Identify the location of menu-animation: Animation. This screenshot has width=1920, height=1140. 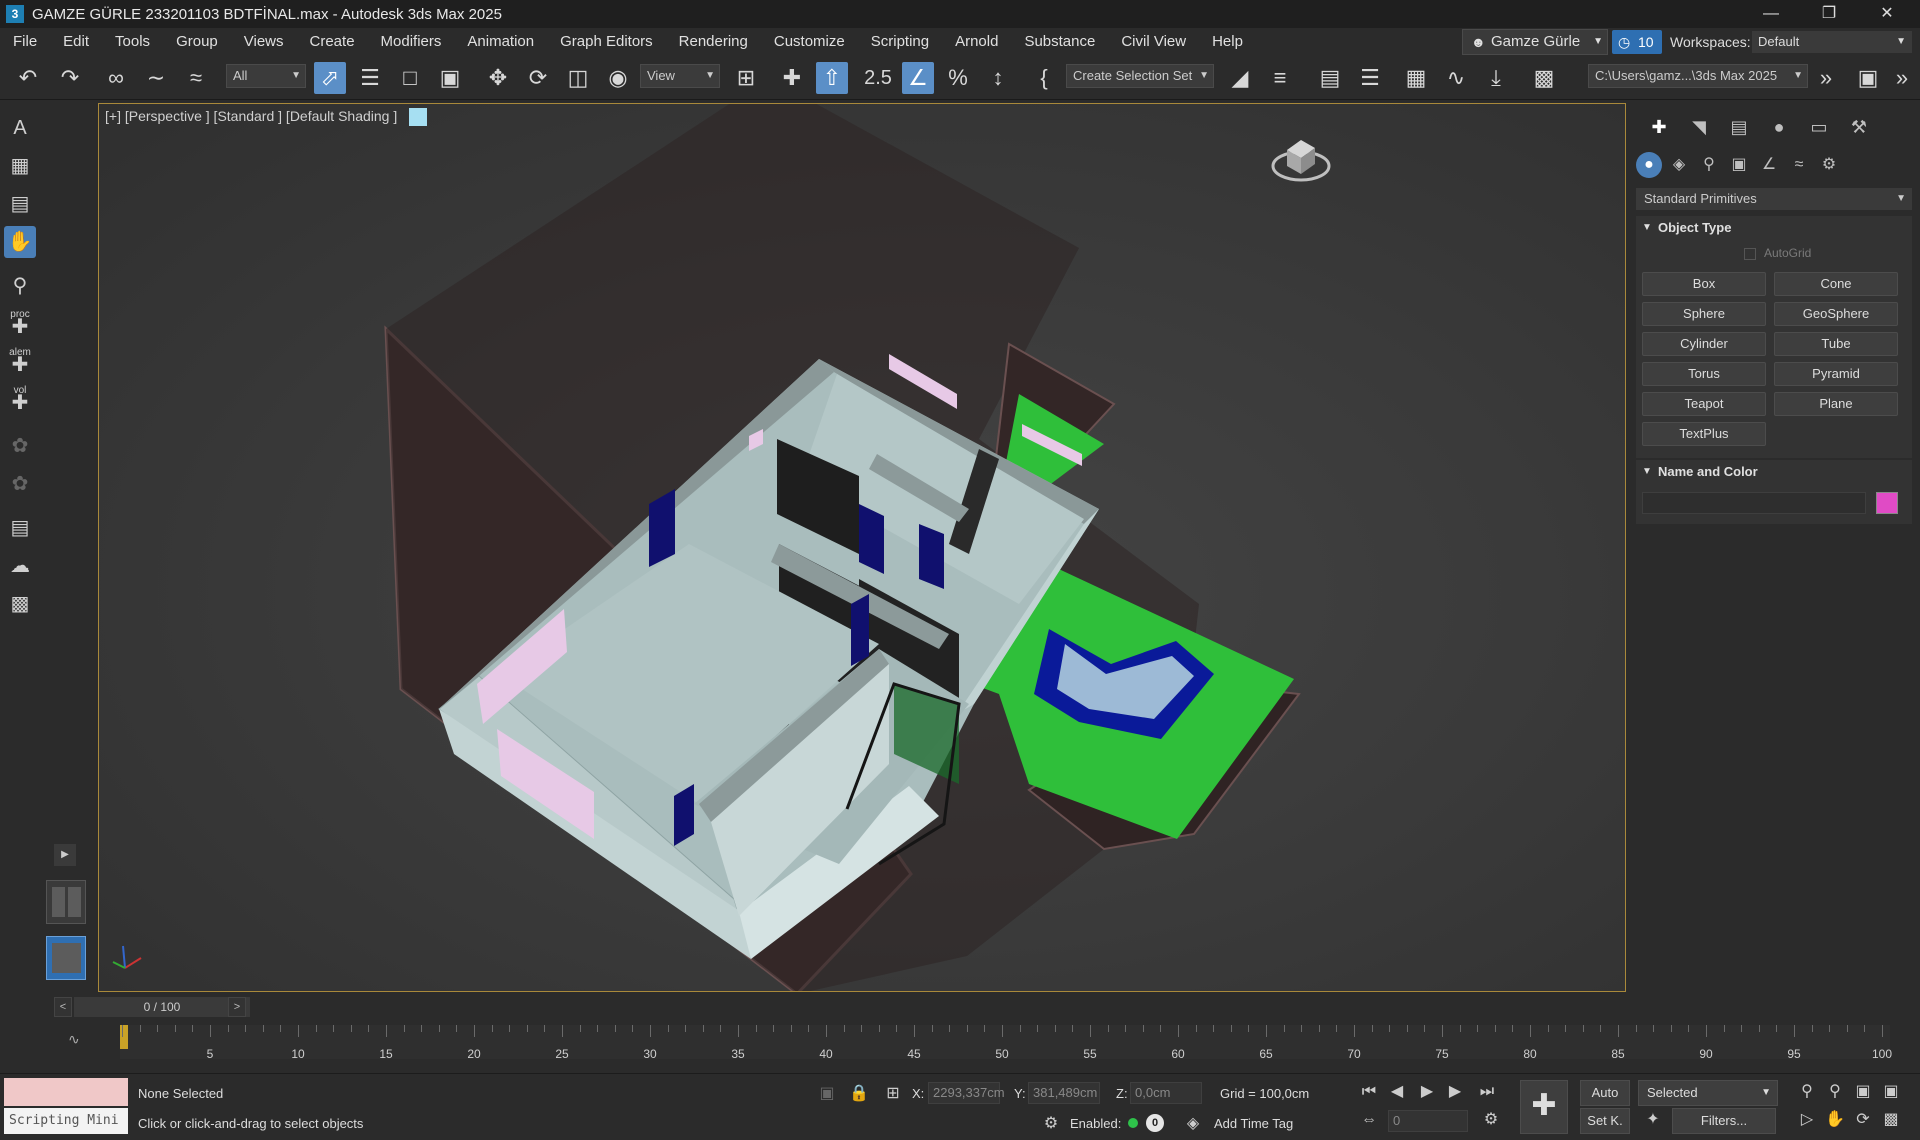
(500, 42).